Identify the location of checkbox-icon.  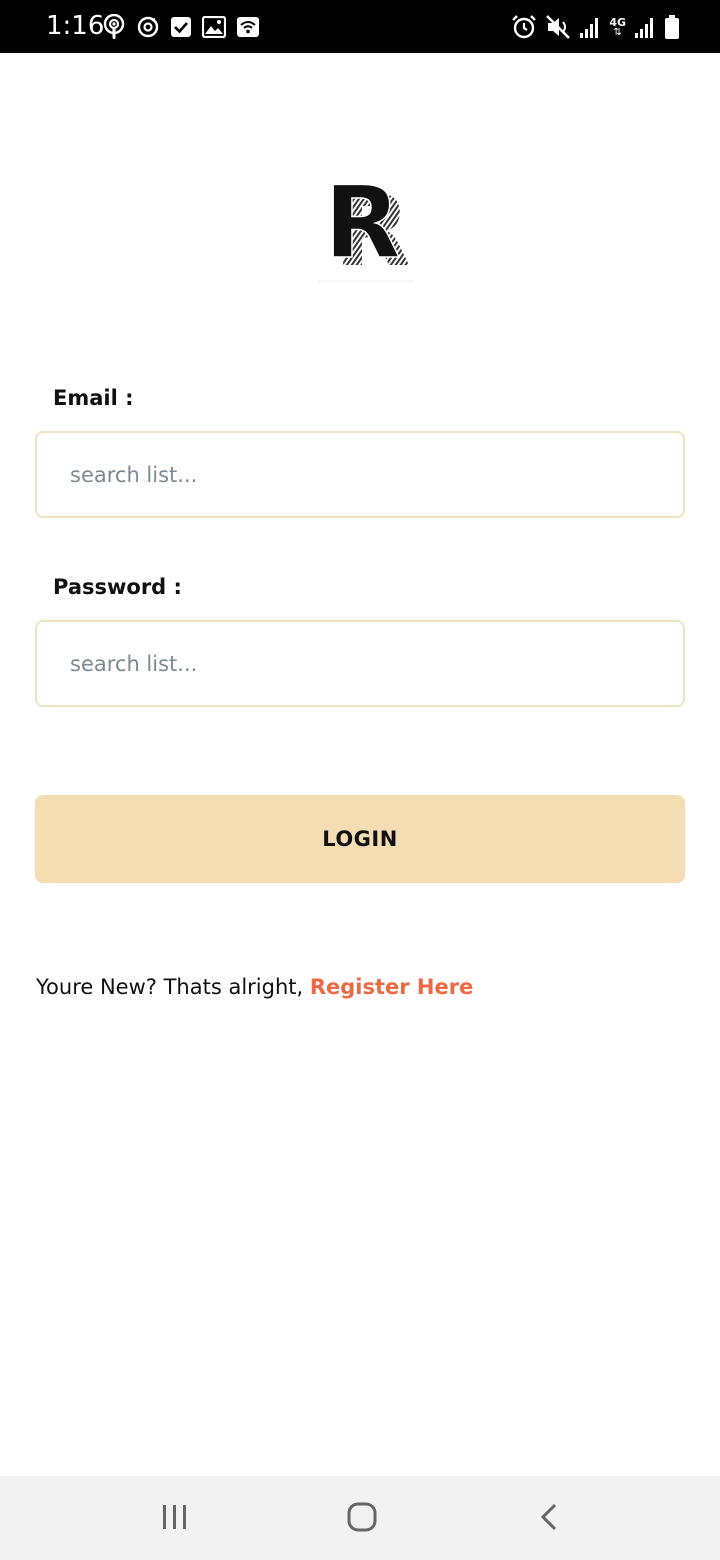
(181, 27).